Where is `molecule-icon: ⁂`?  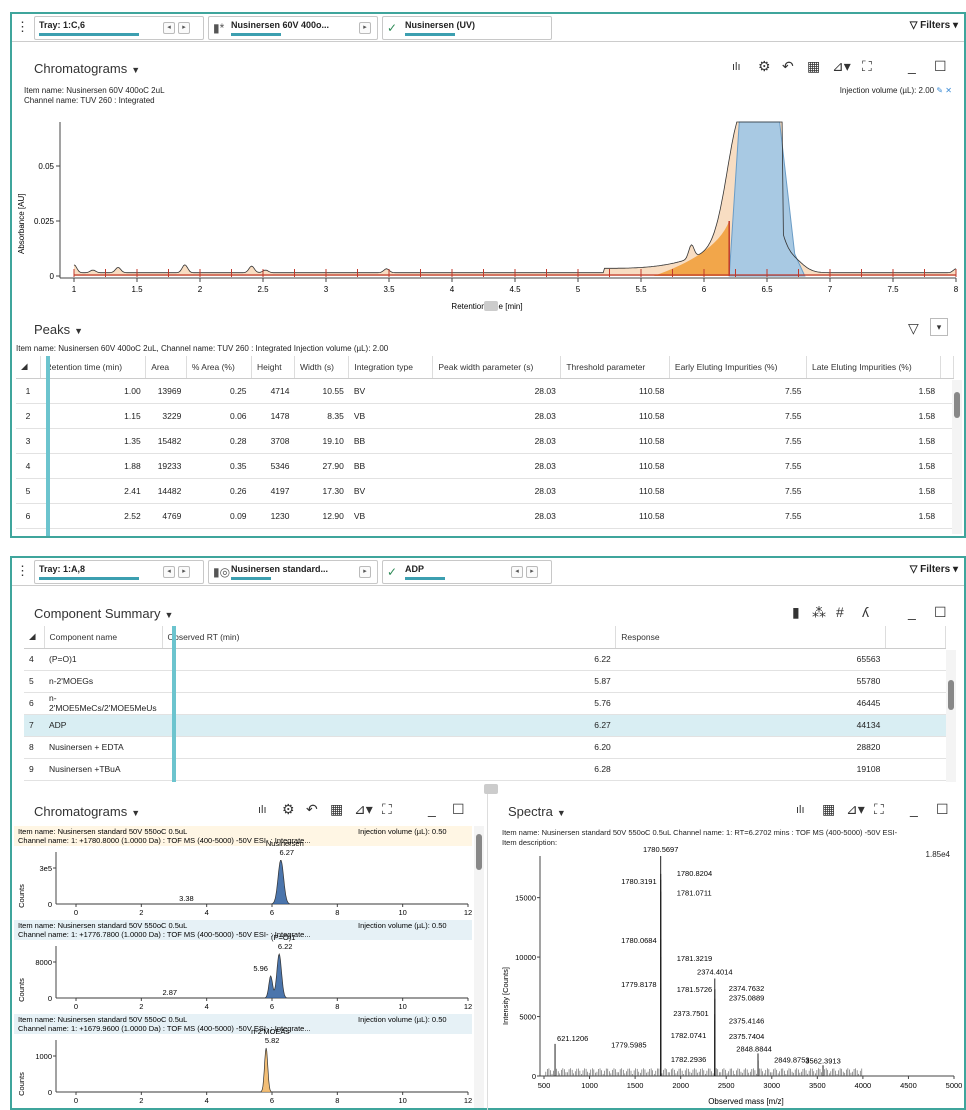
molecule-icon: ⁂ is located at coordinates (819, 612).